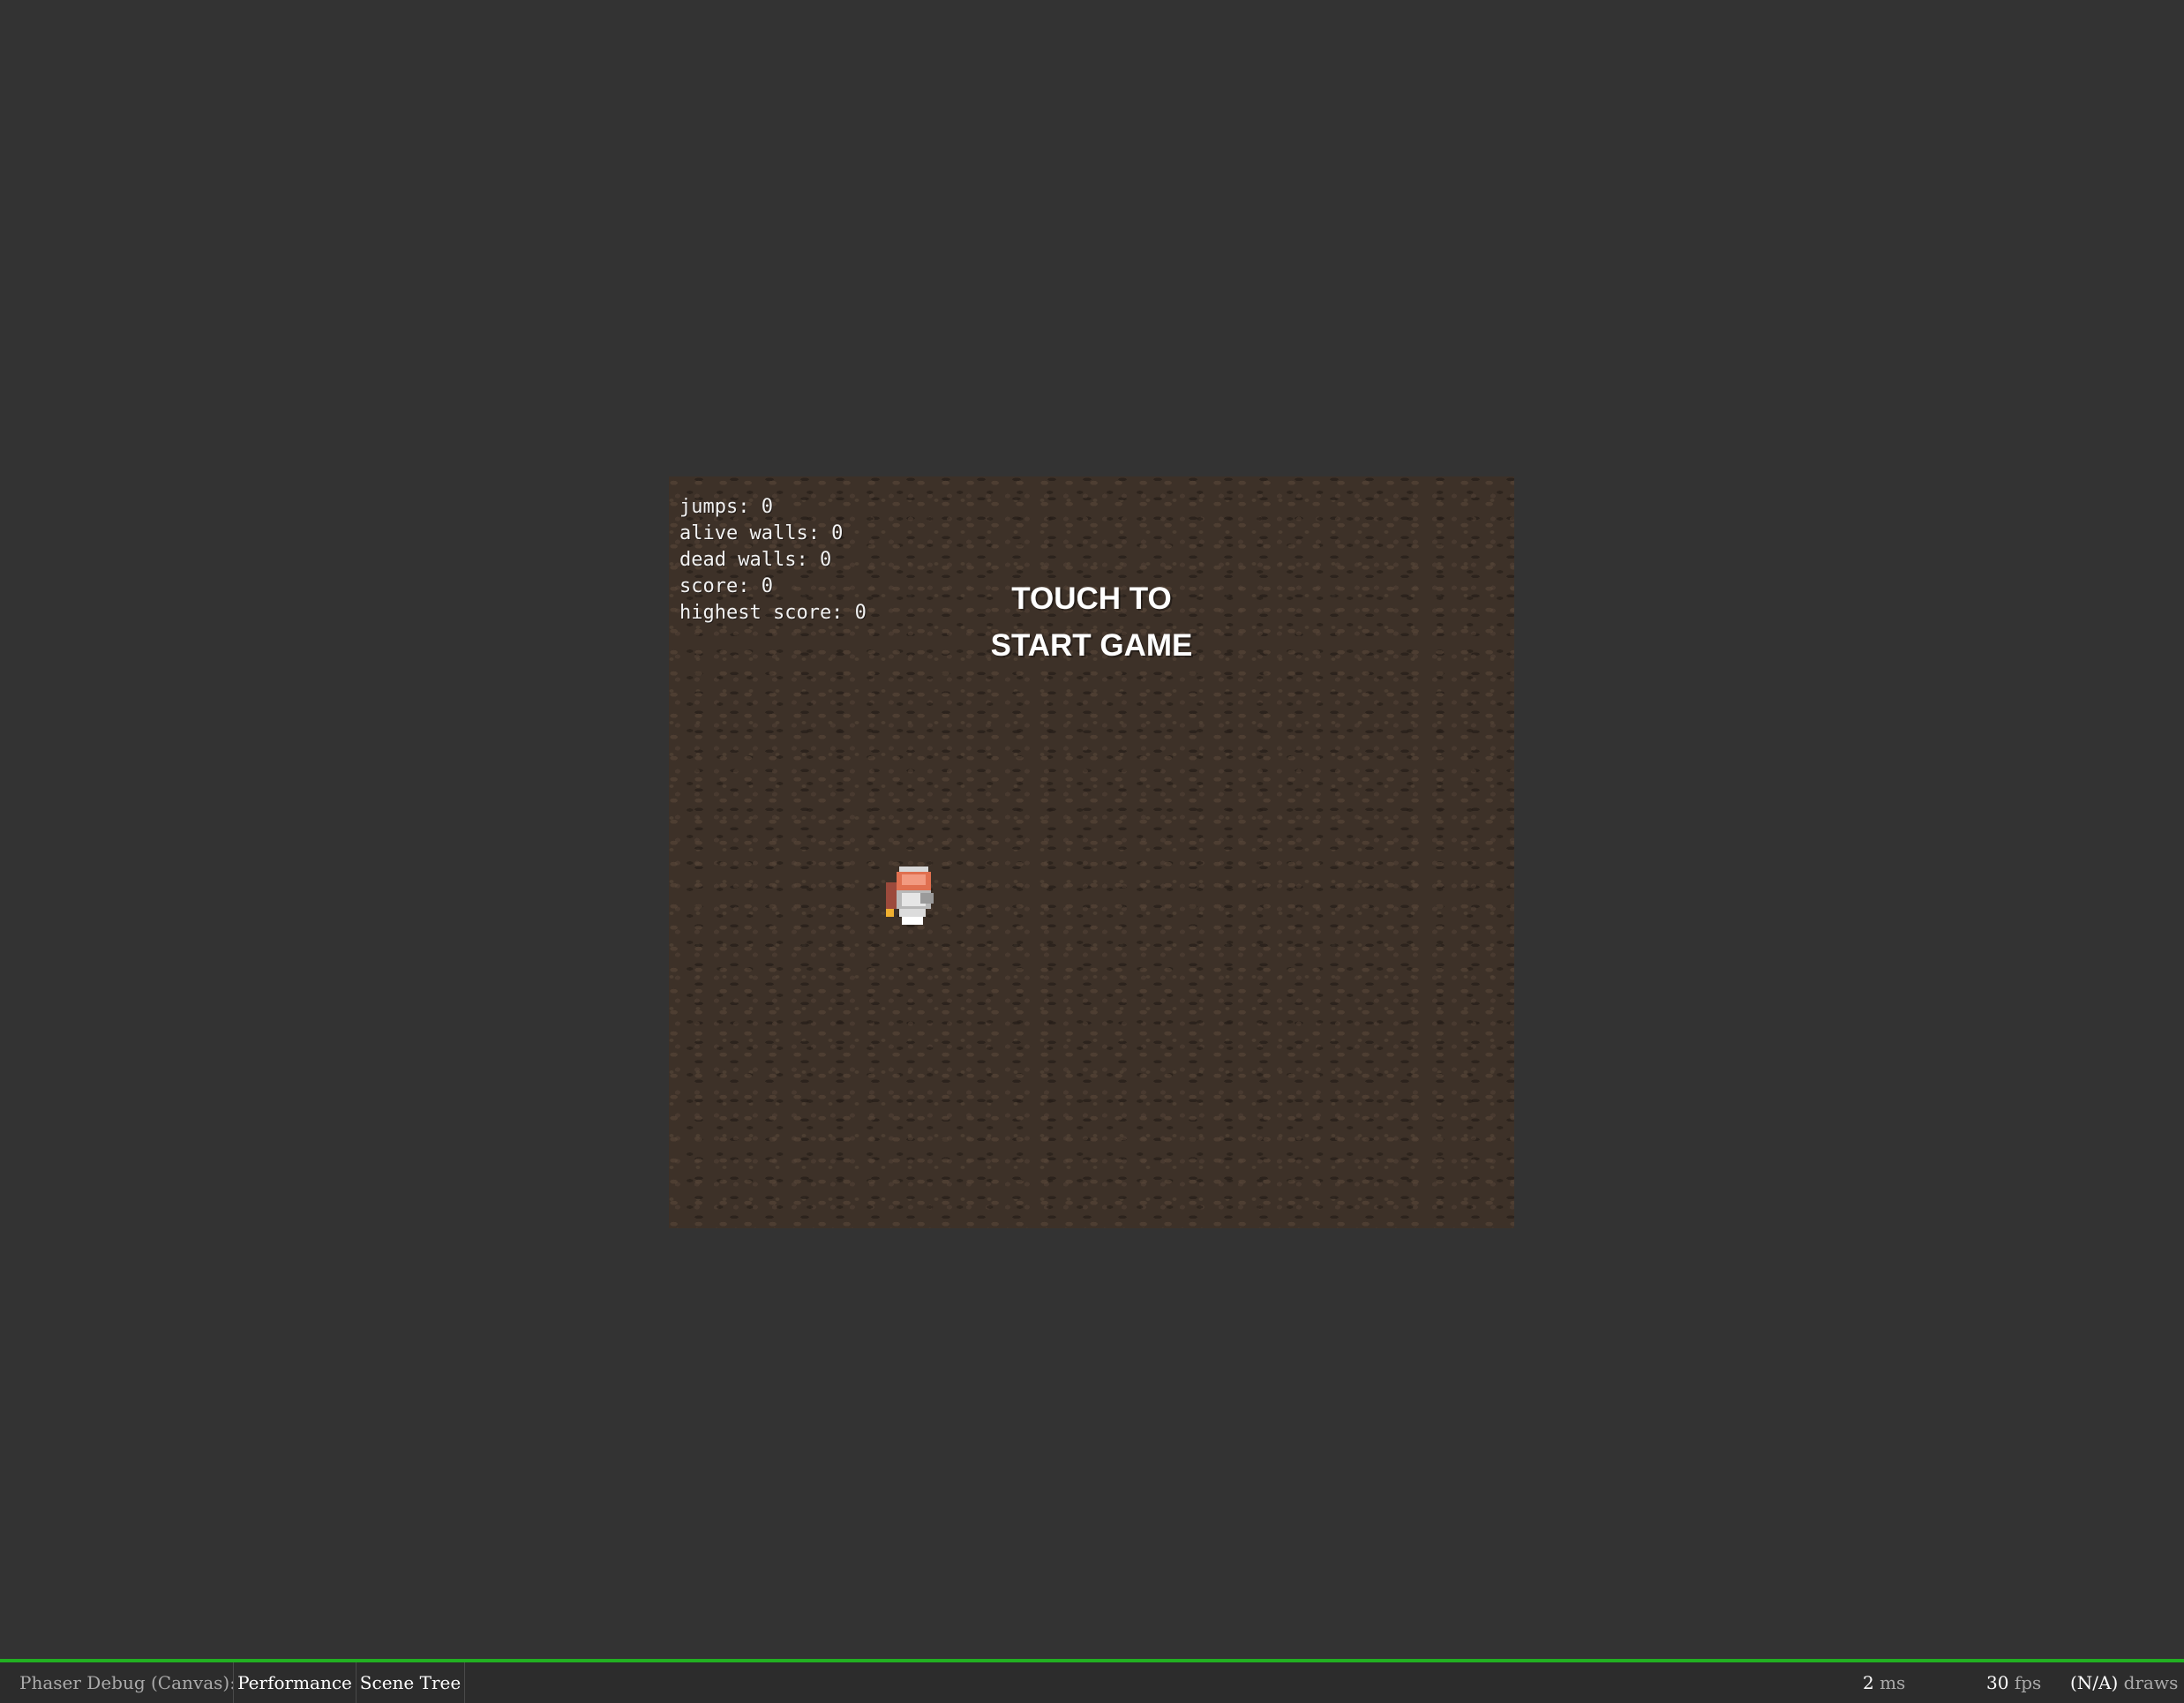 Image resolution: width=2184 pixels, height=1703 pixels. What do you see at coordinates (2151, 1682) in the screenshot?
I see `metric-draws-unit: draws` at bounding box center [2151, 1682].